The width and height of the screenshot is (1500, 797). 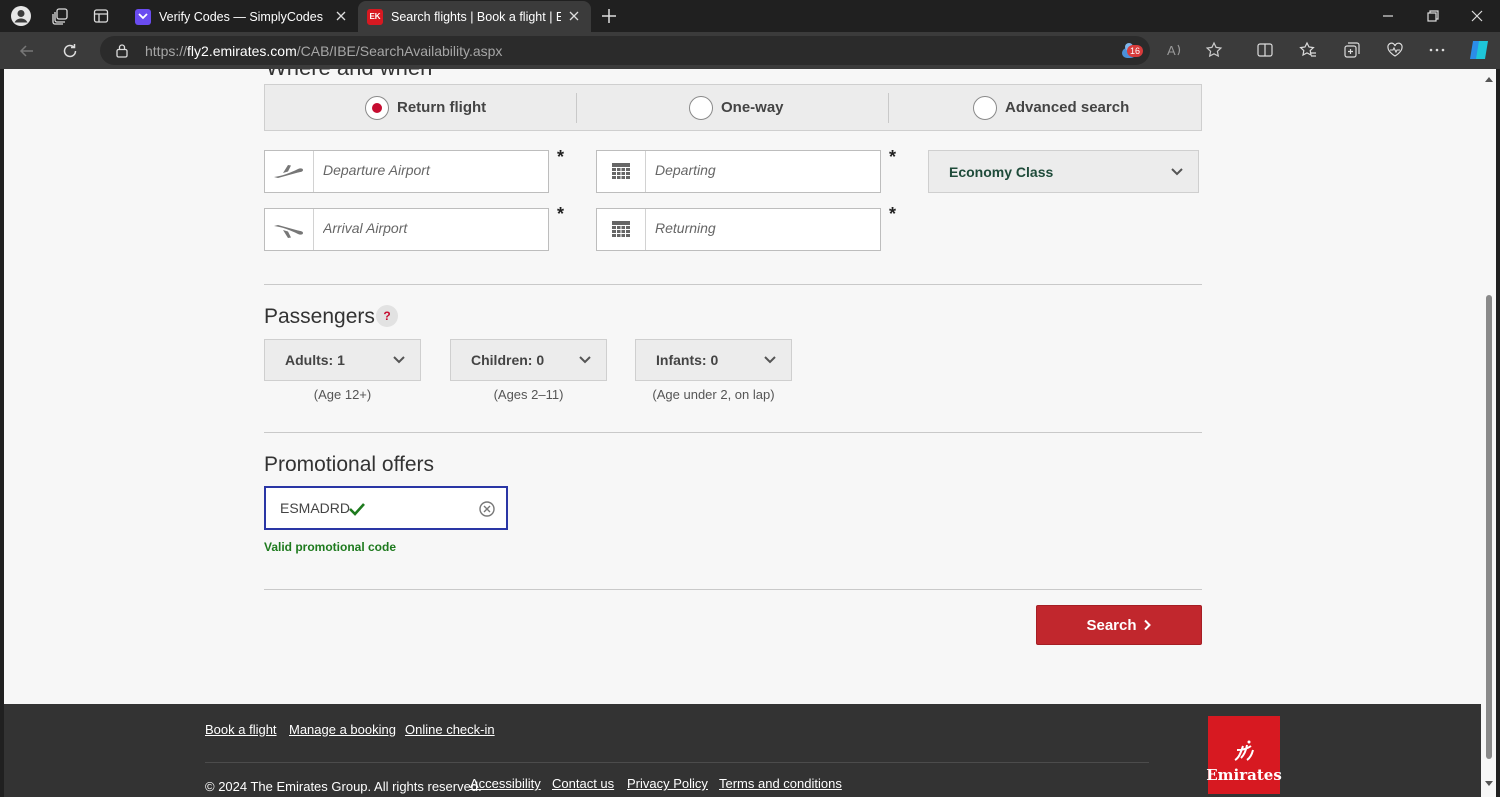 What do you see at coordinates (450, 729) in the screenshot?
I see `footer-link-online-checkin: Online check-in` at bounding box center [450, 729].